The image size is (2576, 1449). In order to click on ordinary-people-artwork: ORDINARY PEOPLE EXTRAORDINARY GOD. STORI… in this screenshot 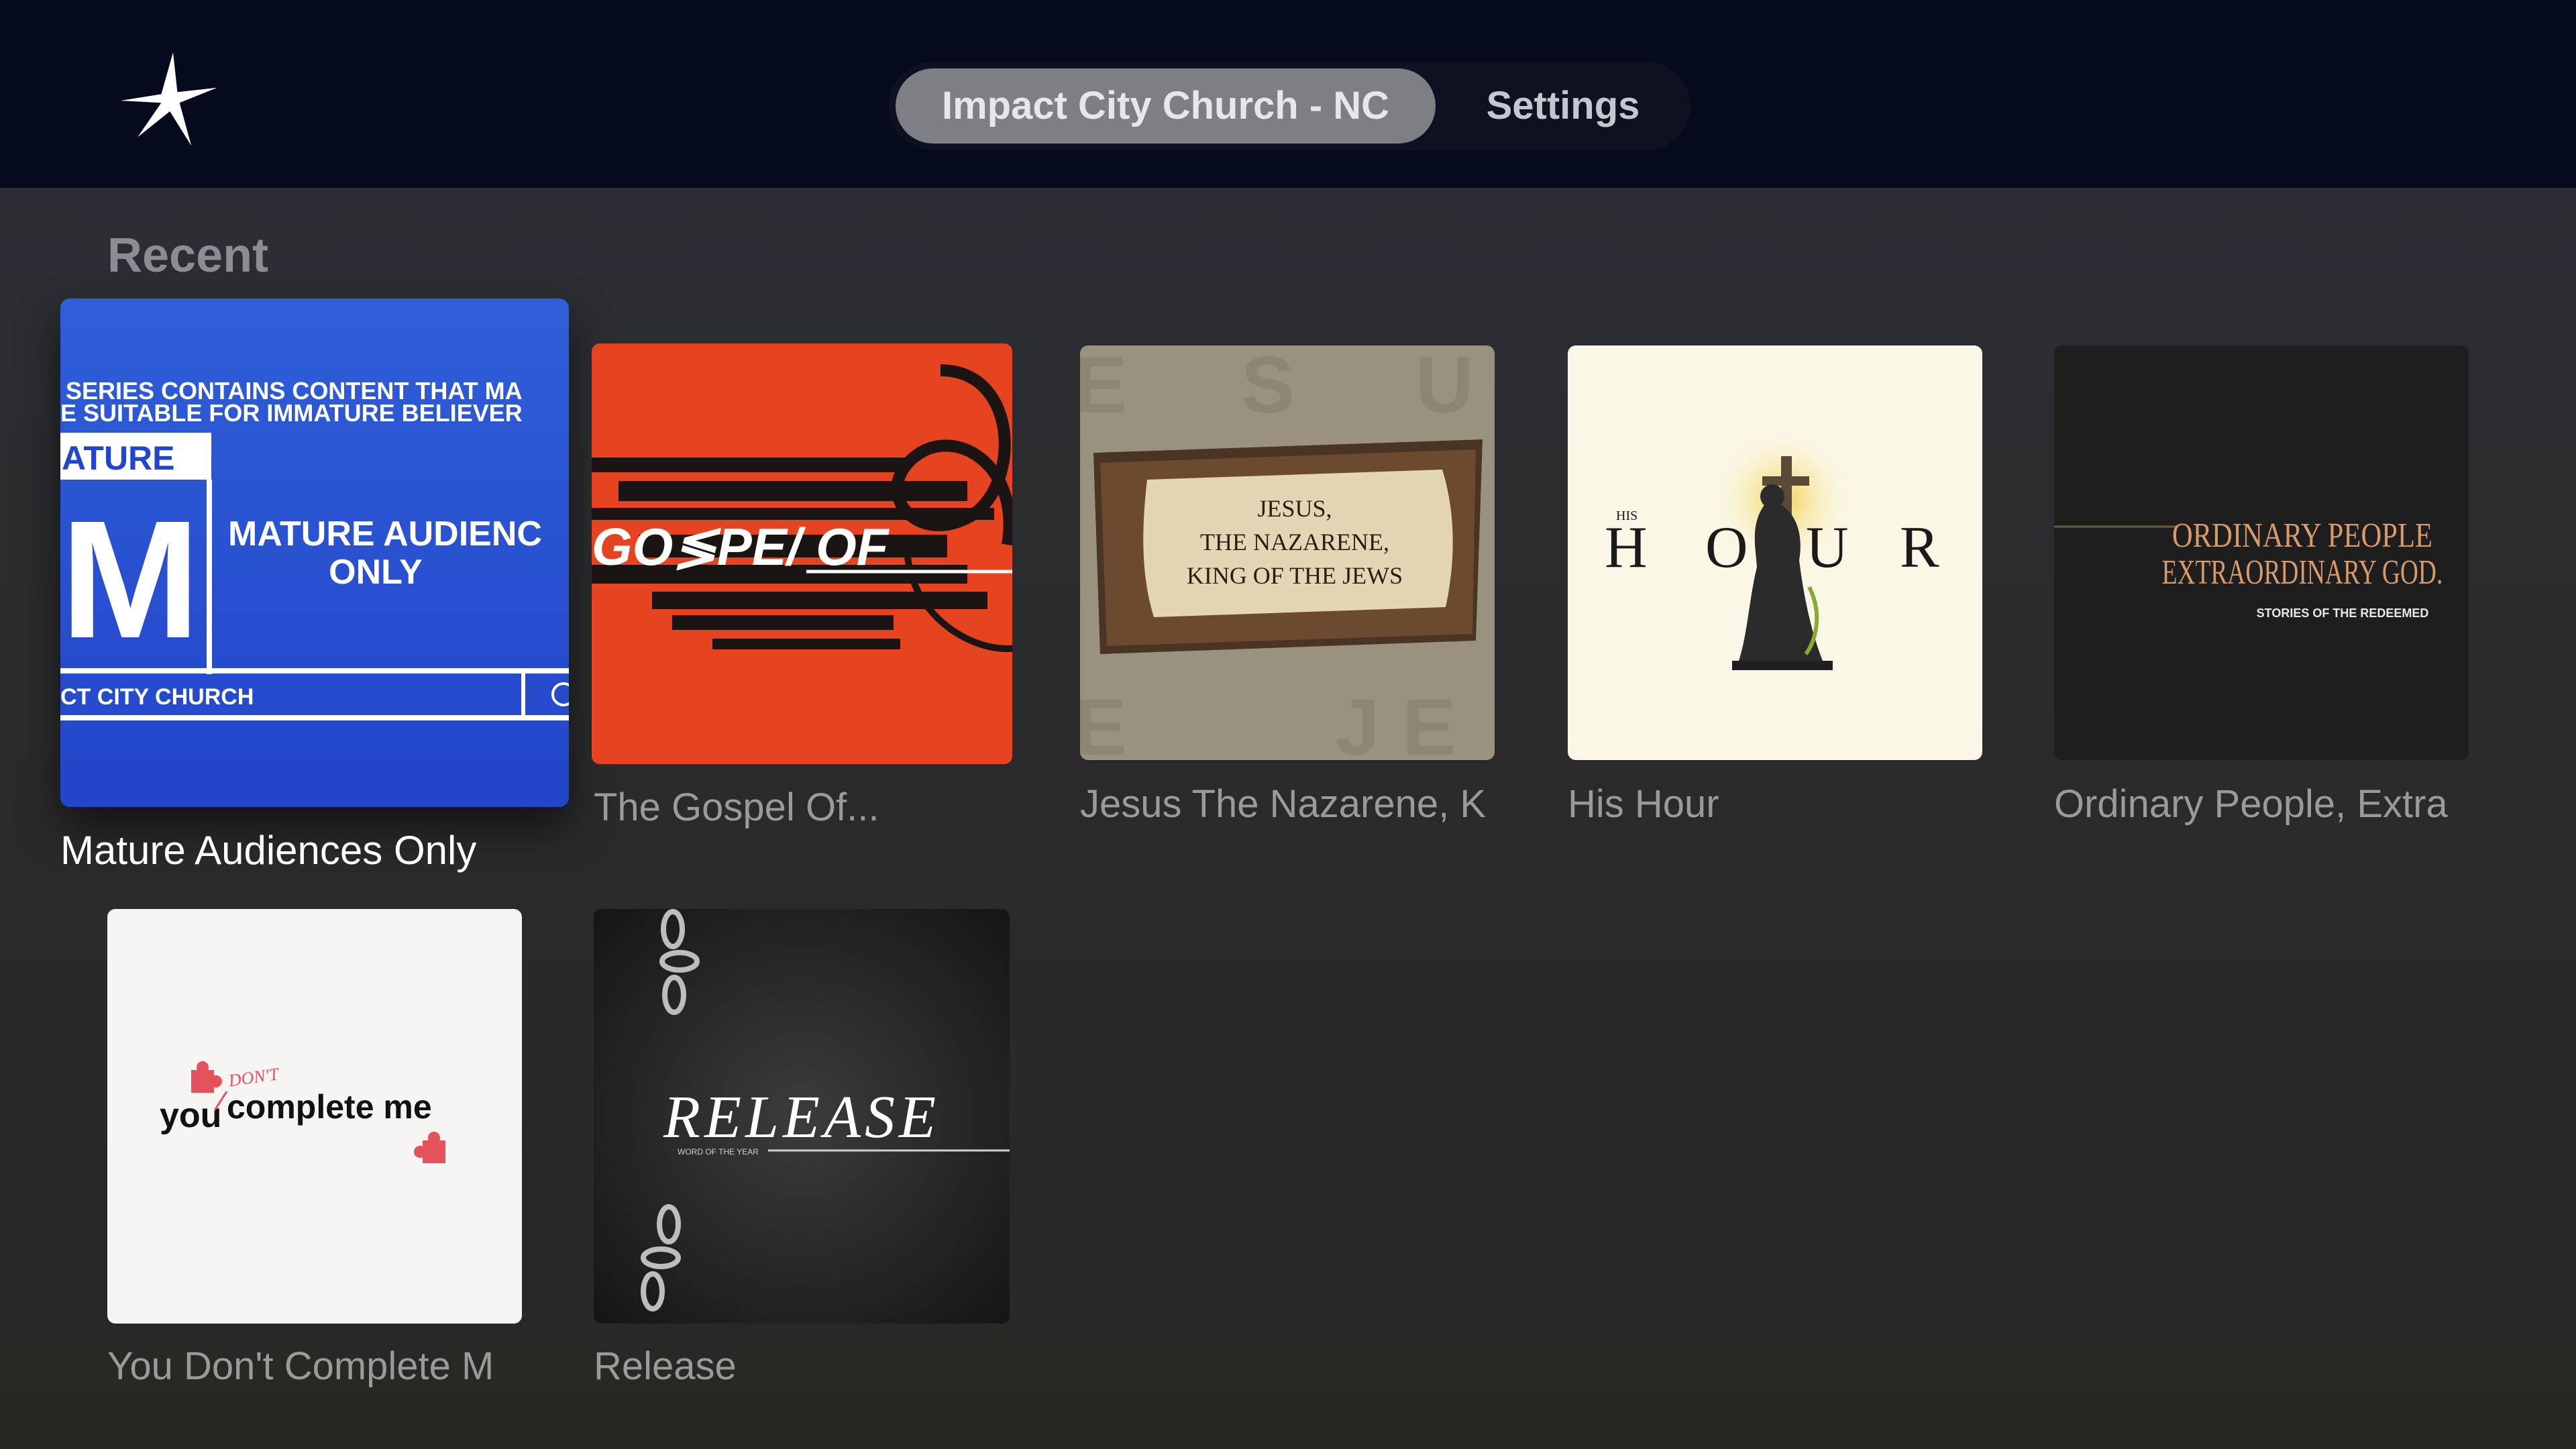, I will do `click(2261, 552)`.